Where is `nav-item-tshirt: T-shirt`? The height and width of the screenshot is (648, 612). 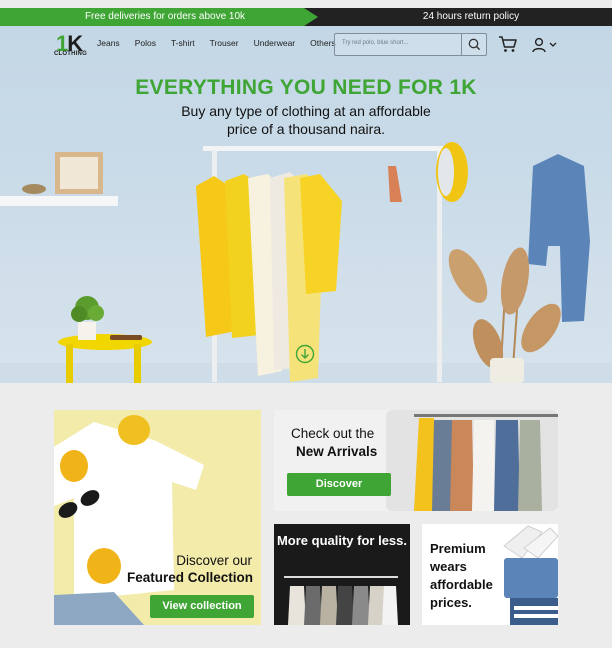
nav-item-tshirt: T-shirt is located at coordinates (183, 45).